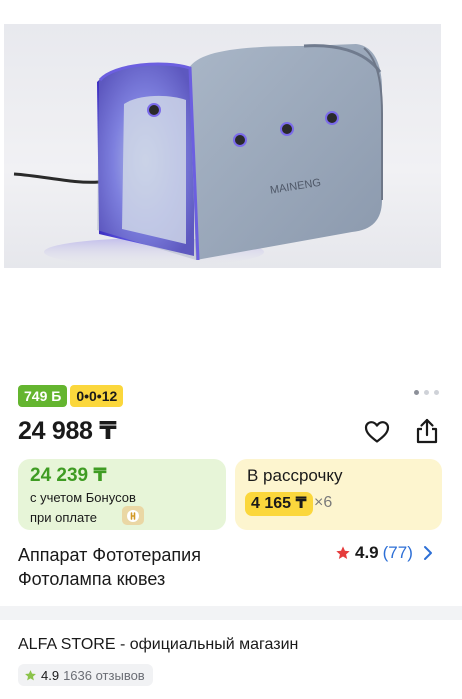 The image size is (462, 699). I want to click on gallery-pagination, so click(426, 392).